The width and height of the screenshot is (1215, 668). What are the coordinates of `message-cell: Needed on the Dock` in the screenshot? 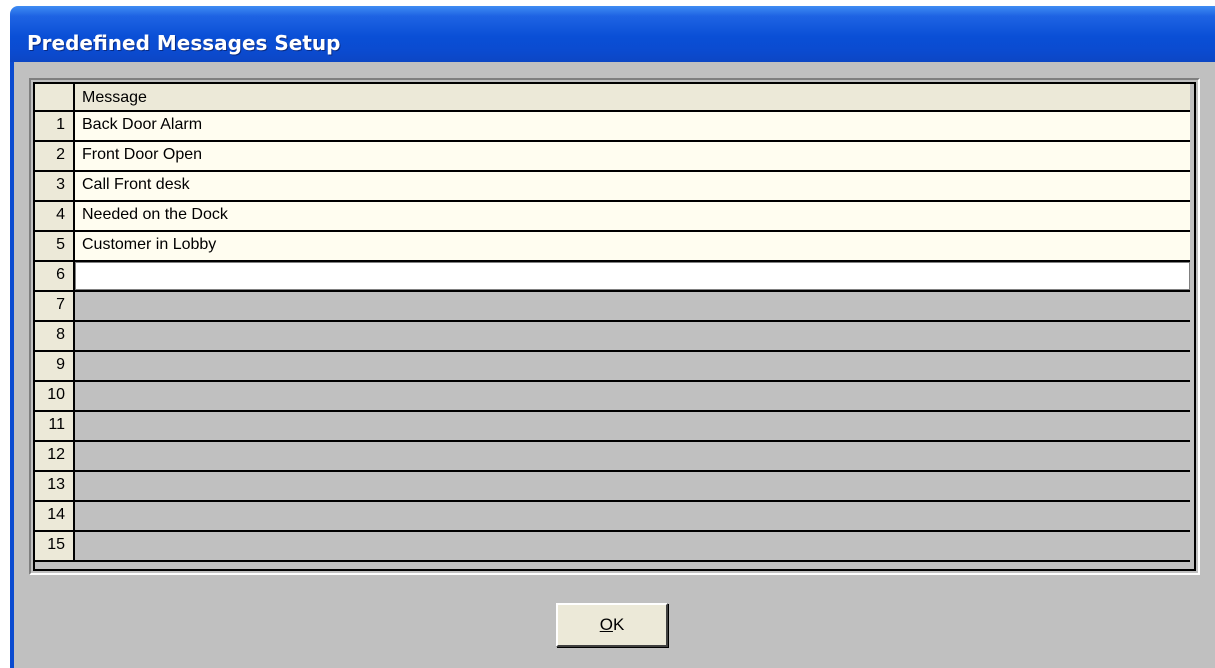 It's located at (632, 216).